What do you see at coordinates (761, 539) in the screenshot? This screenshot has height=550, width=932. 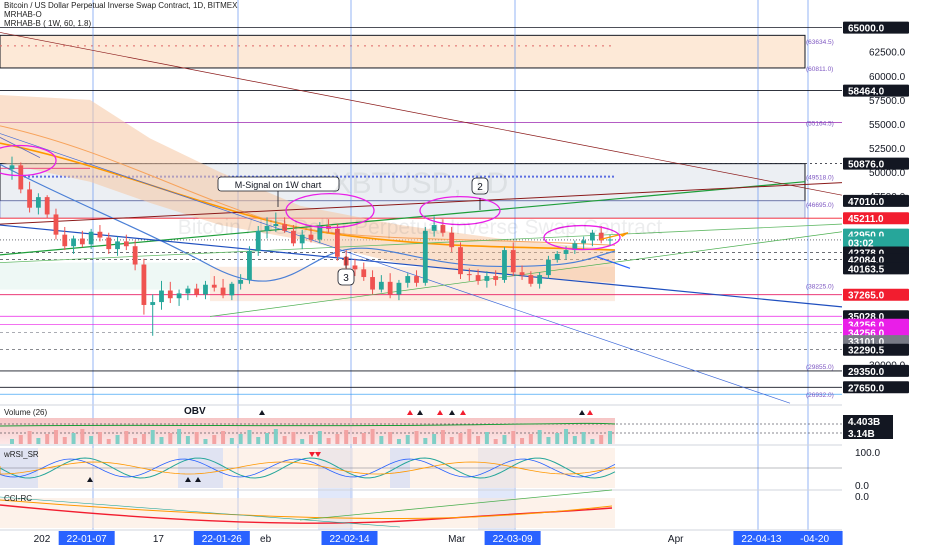 I see `time-label: 22-04-13` at bounding box center [761, 539].